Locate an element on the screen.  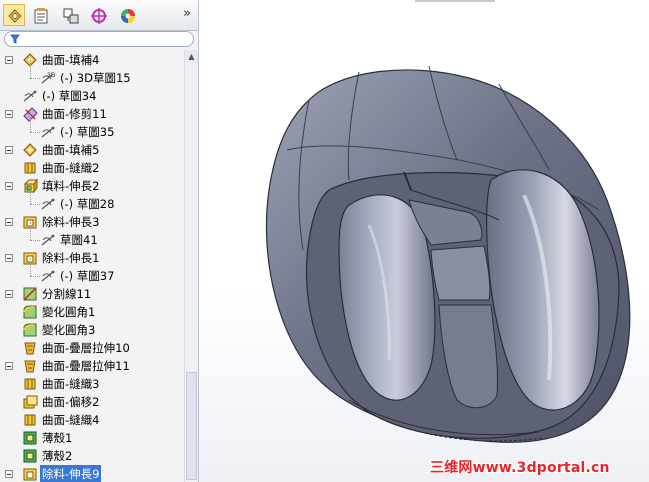
tree-item: 3D (-) 3D草圖15 is located at coordinates (91, 73).